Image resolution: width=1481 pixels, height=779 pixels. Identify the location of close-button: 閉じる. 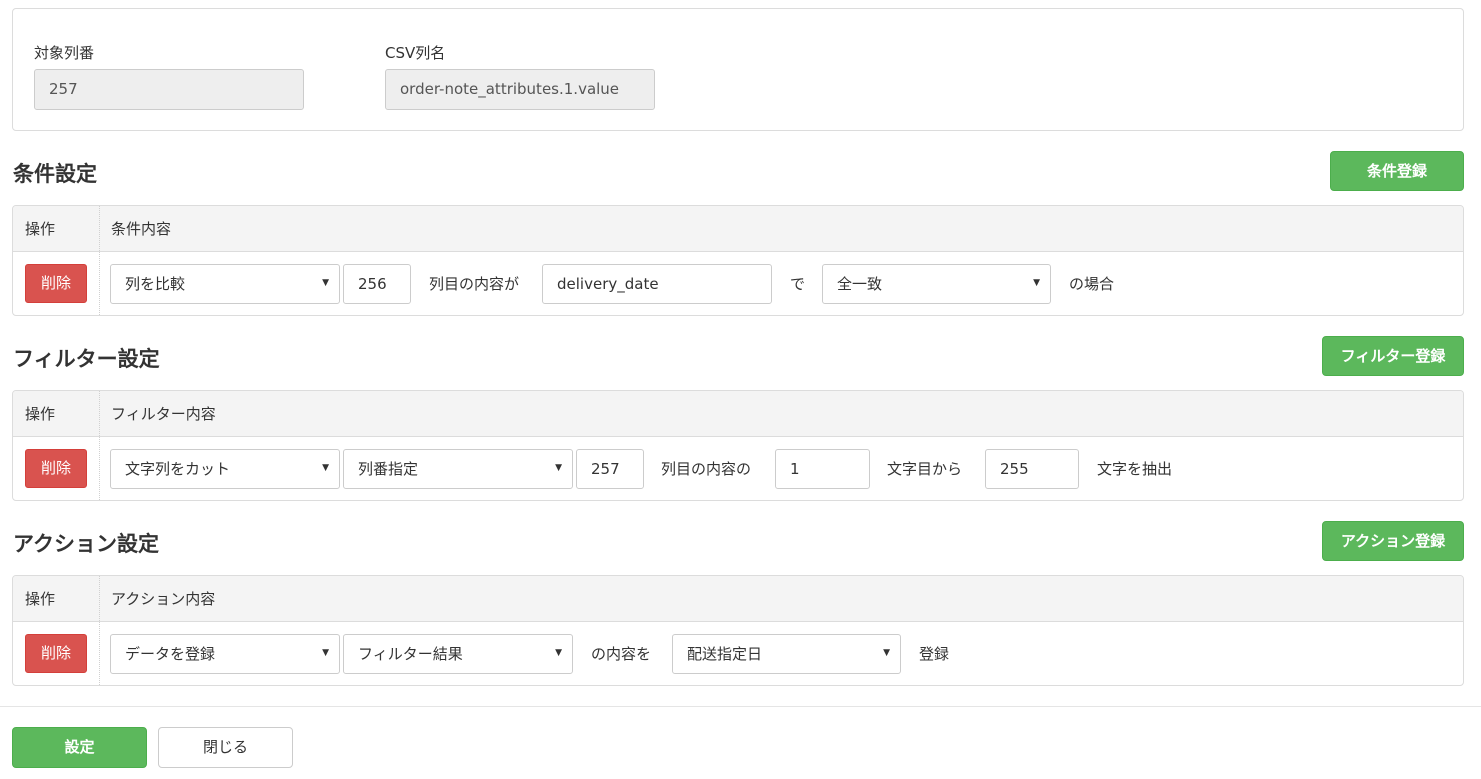
(225, 747).